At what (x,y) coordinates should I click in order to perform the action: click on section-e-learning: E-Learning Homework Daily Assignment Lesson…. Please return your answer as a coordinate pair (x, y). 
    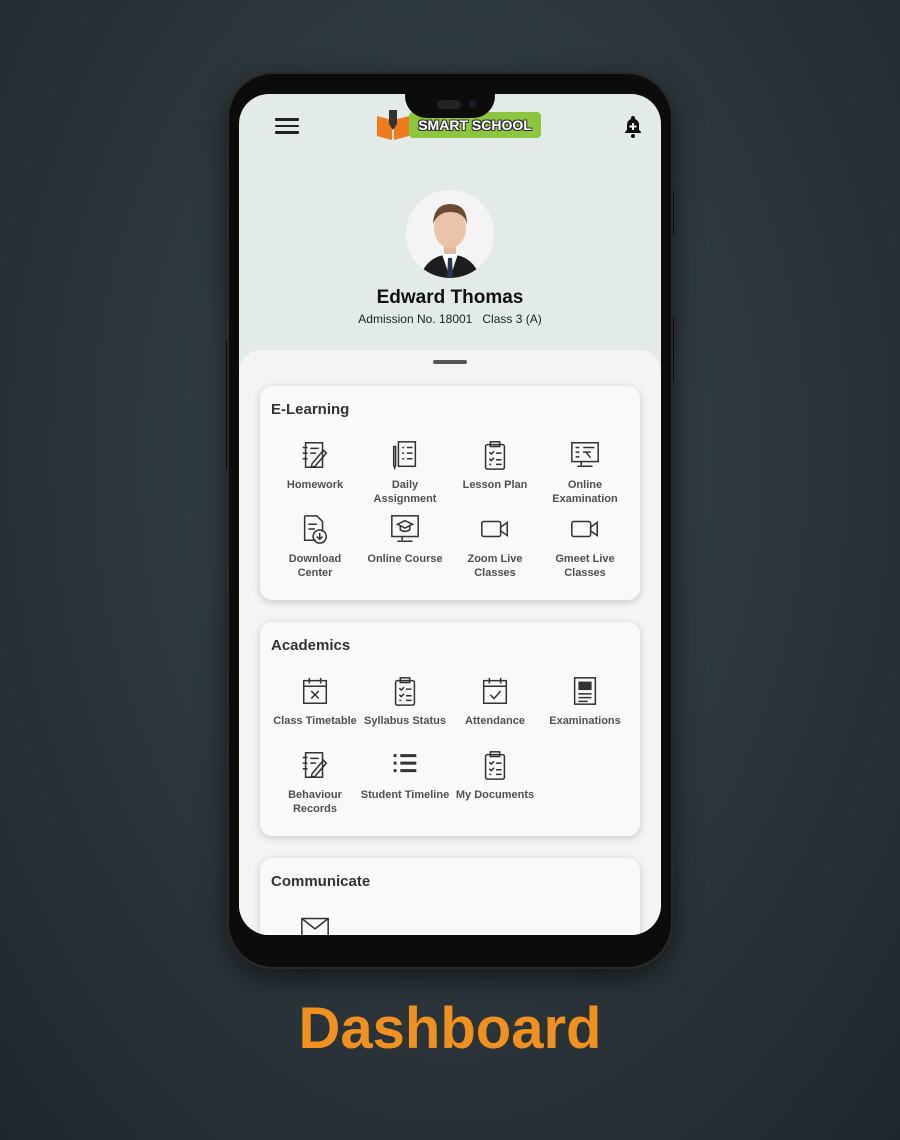
    Looking at the image, I should click on (450, 493).